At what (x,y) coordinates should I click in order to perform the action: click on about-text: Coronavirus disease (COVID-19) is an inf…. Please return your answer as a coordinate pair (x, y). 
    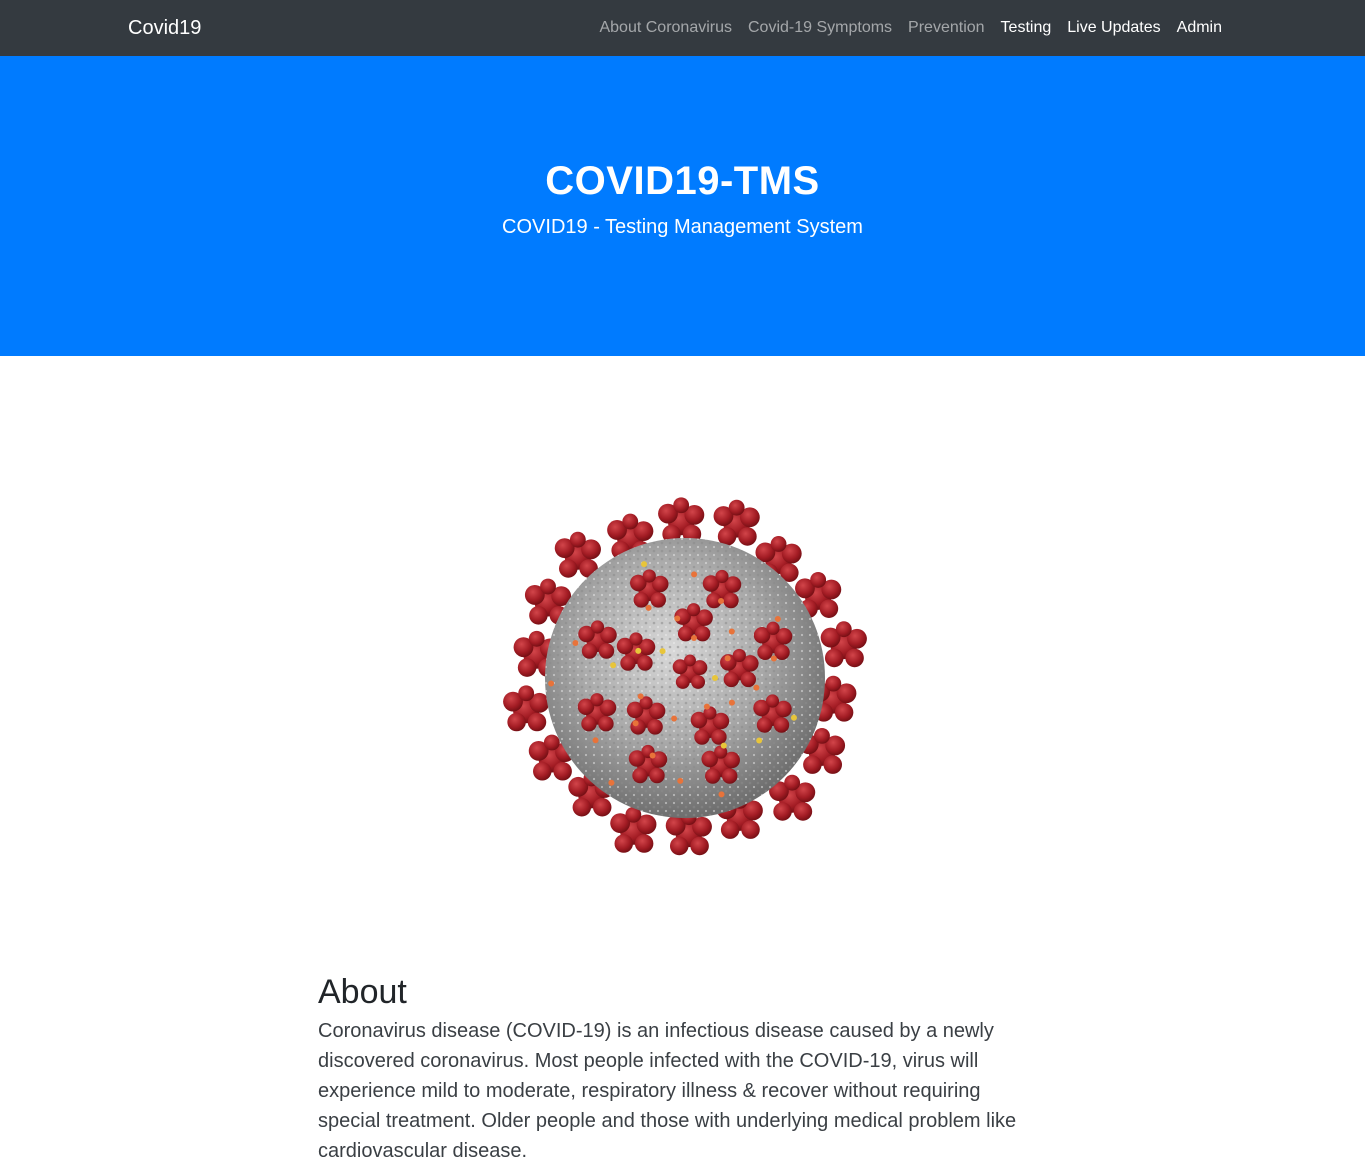
    Looking at the image, I should click on (667, 1091).